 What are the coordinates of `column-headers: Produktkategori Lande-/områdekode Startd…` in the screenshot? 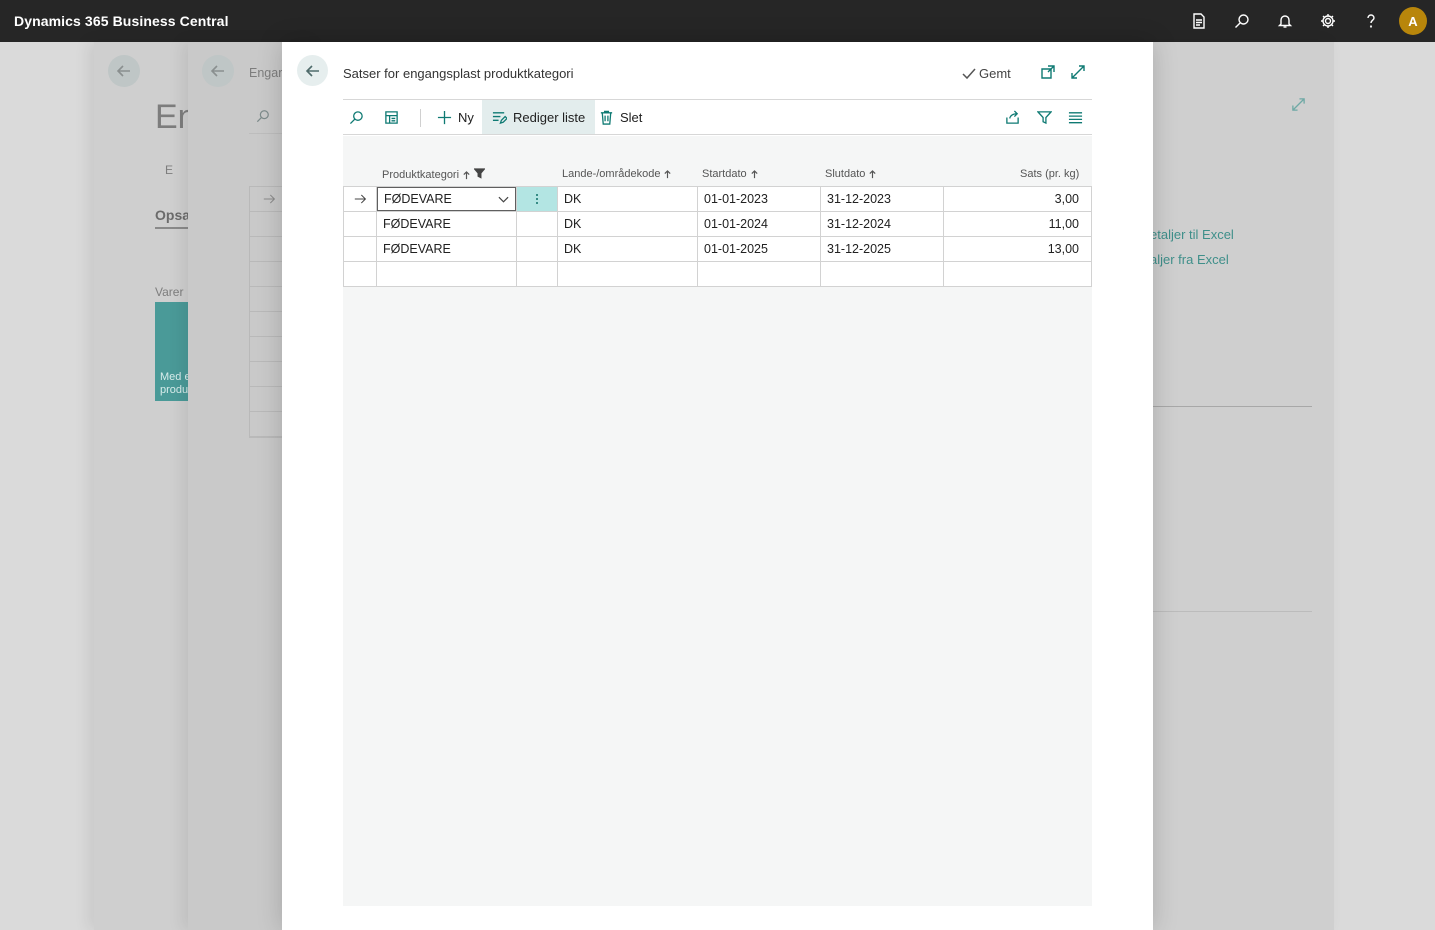 It's located at (717, 174).